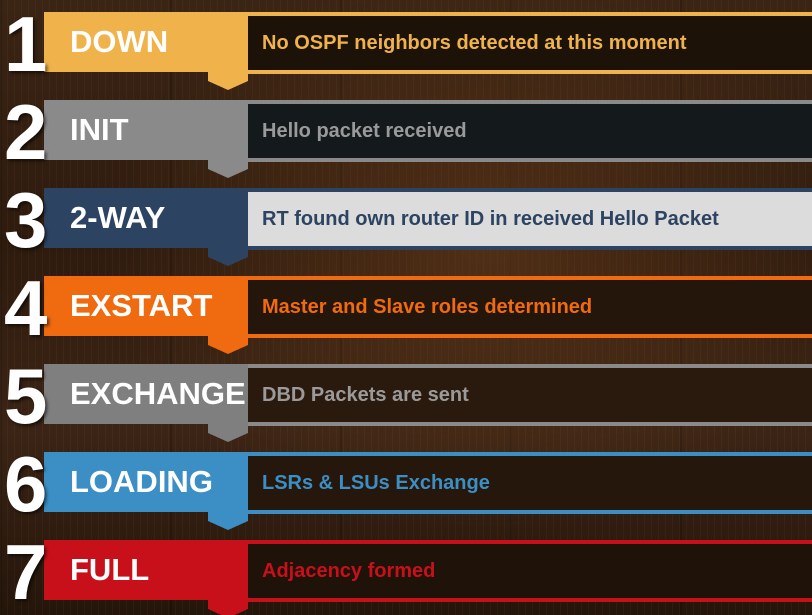 Image resolution: width=812 pixels, height=615 pixels. What do you see at coordinates (365, 395) in the screenshot?
I see `stage-description: DBD Packets are sent` at bounding box center [365, 395].